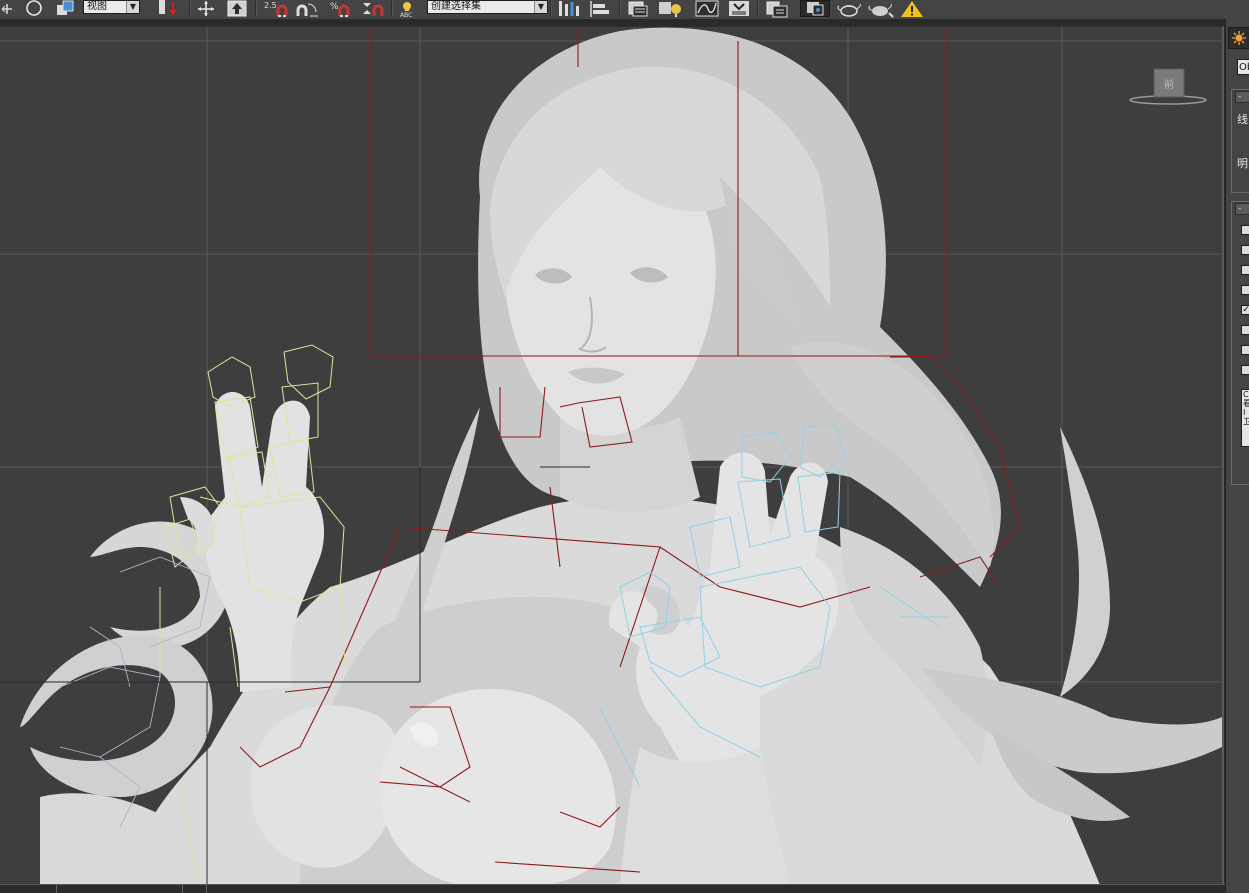  I want to click on layer-manager-icon, so click(638, 8).